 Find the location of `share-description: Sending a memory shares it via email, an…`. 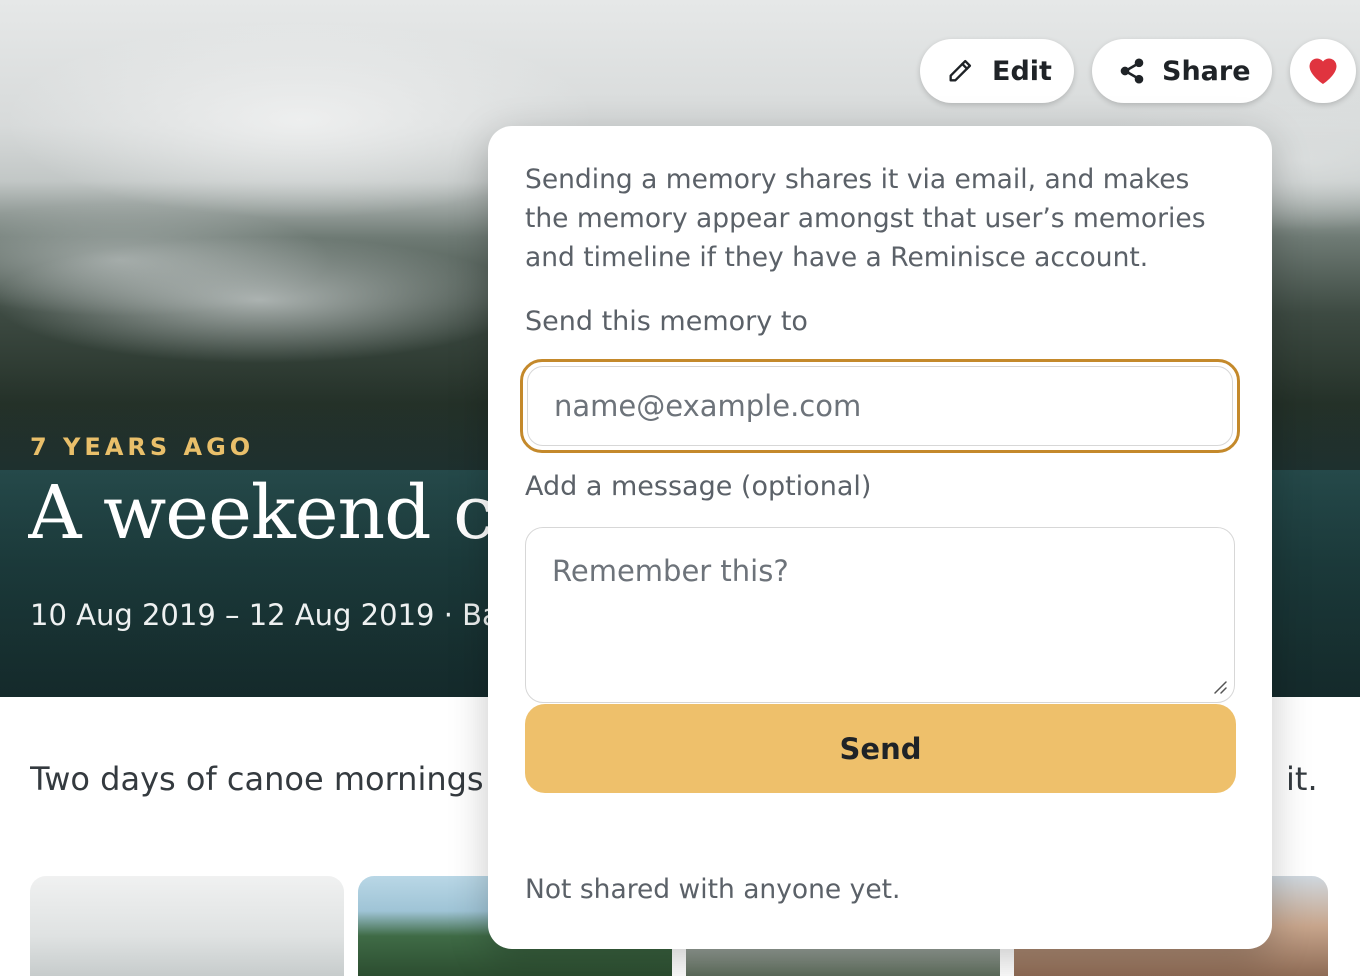

share-description: Sending a memory shares it via email, an… is located at coordinates (865, 218).